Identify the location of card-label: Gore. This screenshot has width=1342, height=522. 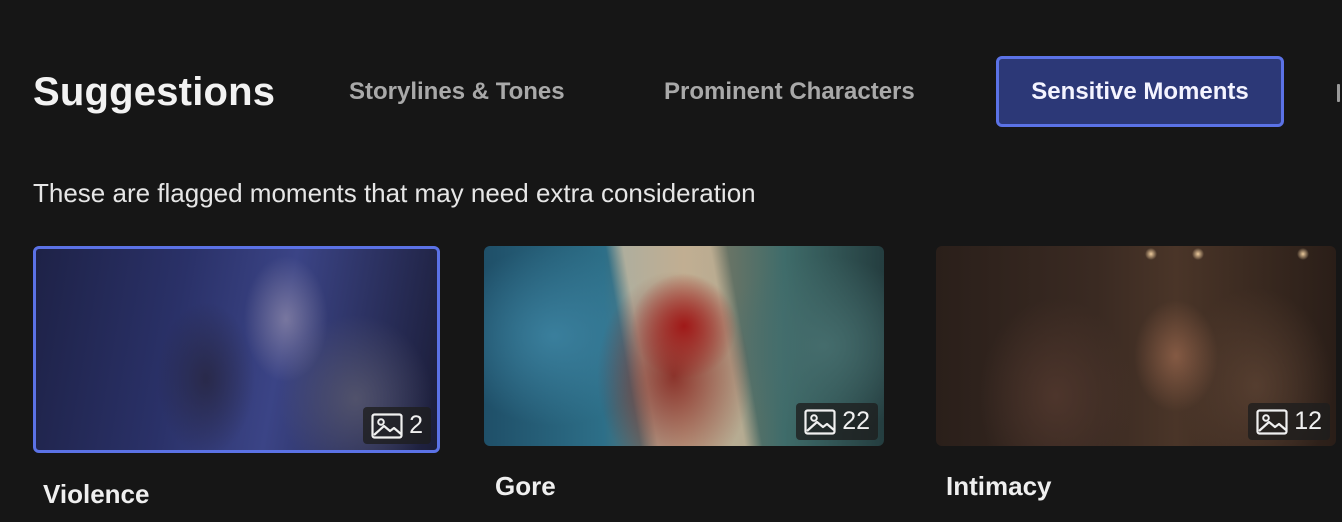
(525, 486).